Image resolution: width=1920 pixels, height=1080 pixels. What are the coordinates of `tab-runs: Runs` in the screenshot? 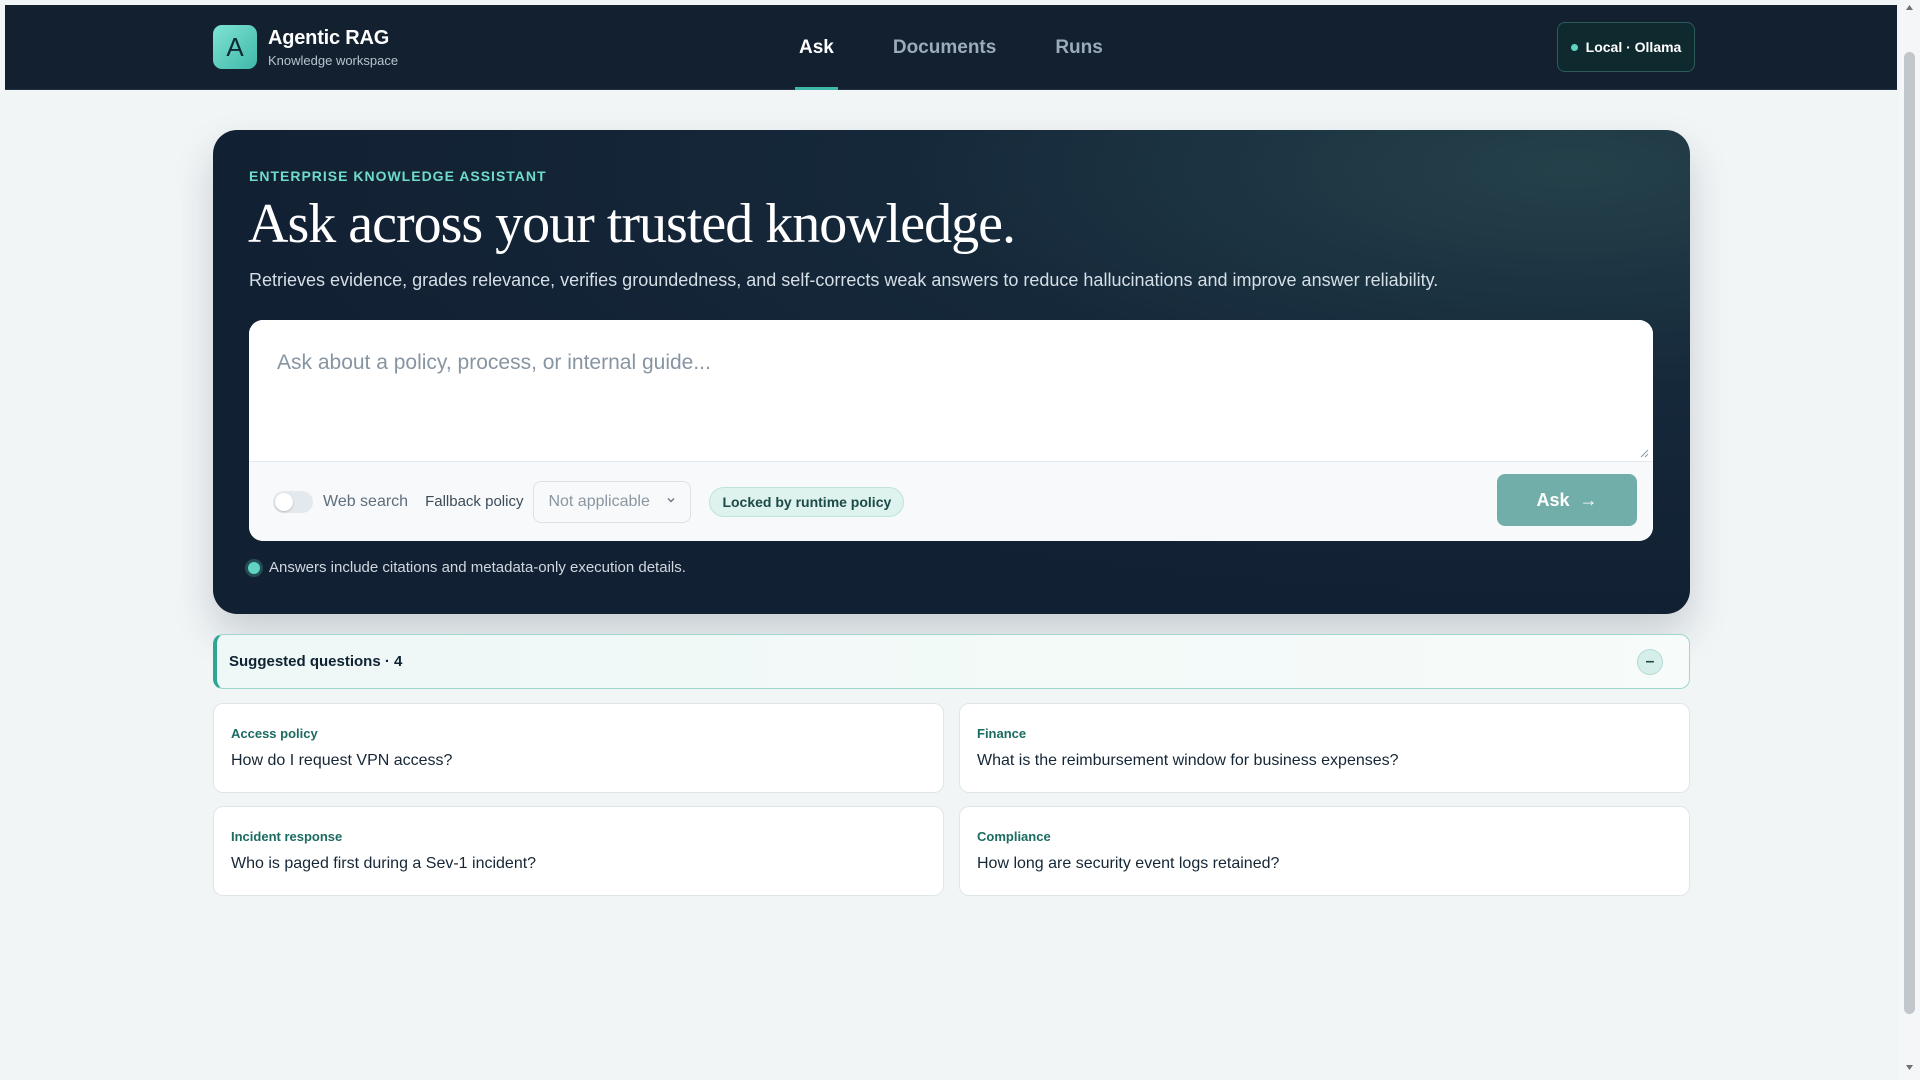 It's located at (1079, 47).